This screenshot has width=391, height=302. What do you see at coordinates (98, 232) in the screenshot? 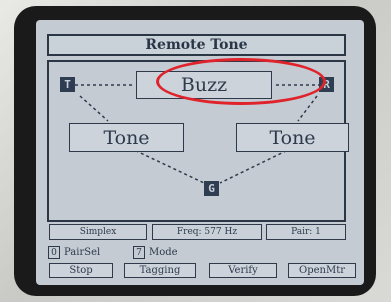
I see `mode-status: Simplex` at bounding box center [98, 232].